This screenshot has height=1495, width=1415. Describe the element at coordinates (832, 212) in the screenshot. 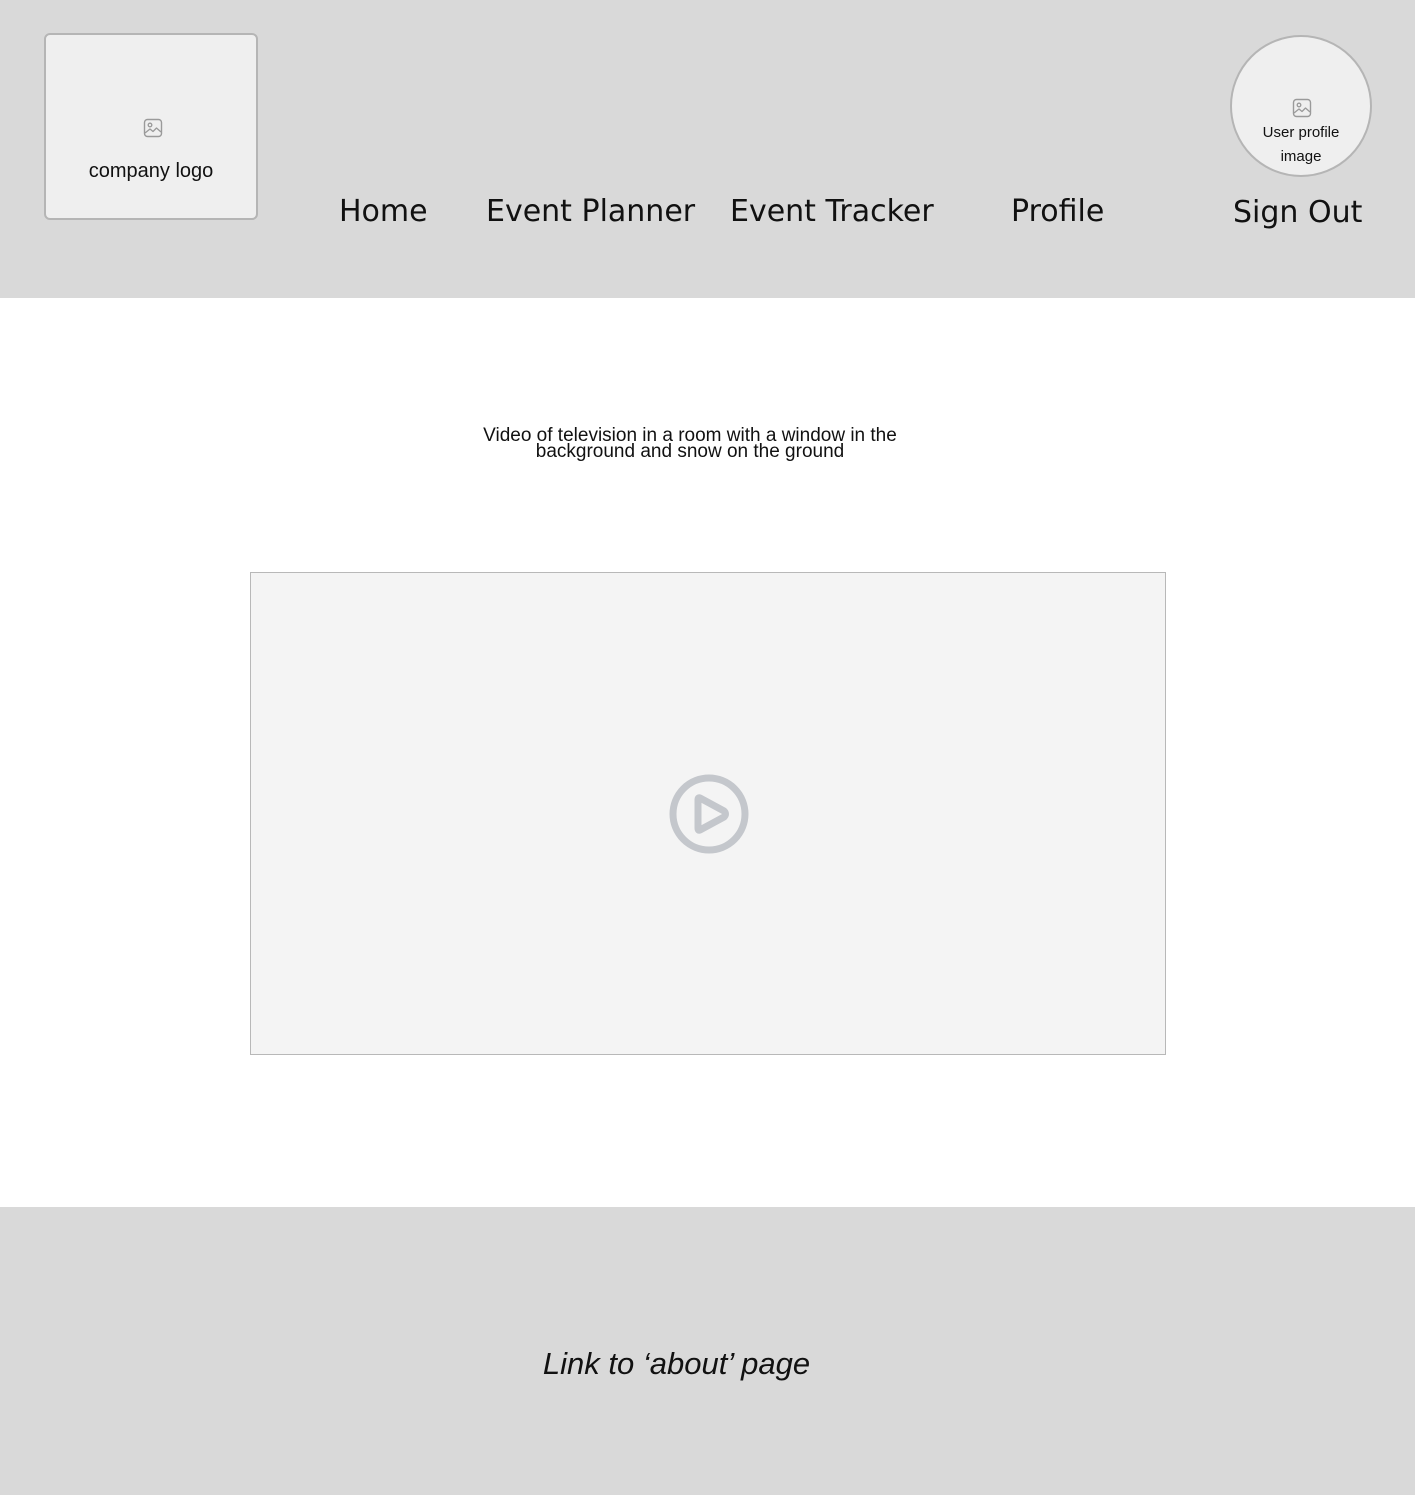

I see `nav-event-tracker: Event Tracker` at that location.